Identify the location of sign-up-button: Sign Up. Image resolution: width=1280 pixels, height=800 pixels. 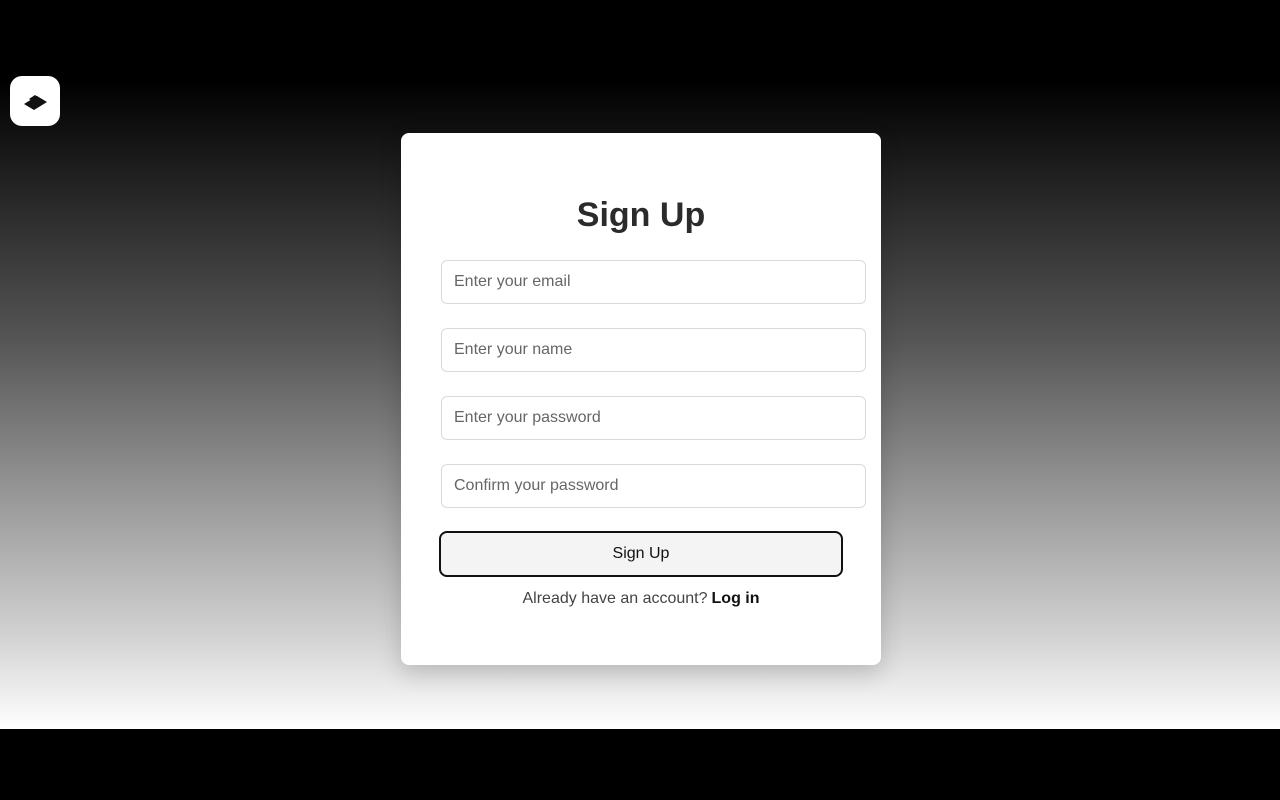
(641, 554).